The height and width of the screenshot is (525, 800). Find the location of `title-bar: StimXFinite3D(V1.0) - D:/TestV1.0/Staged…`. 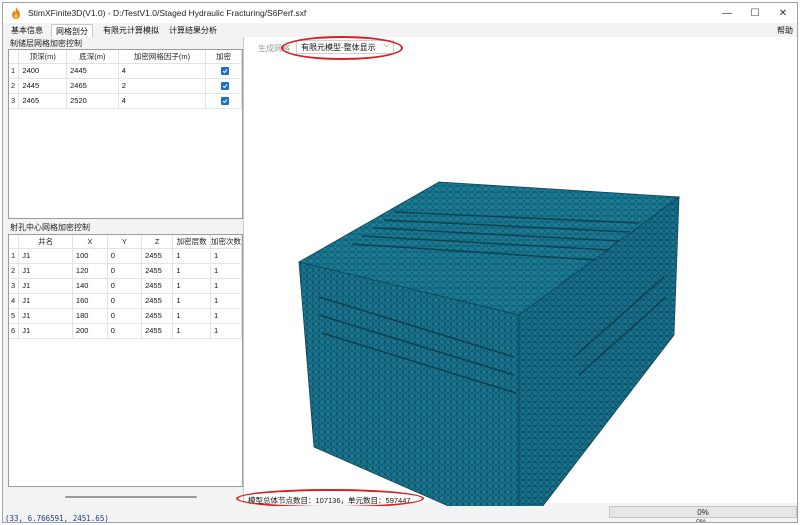

title-bar: StimXFinite3D(V1.0) - D:/TestV1.0/Staged… is located at coordinates (400, 13).